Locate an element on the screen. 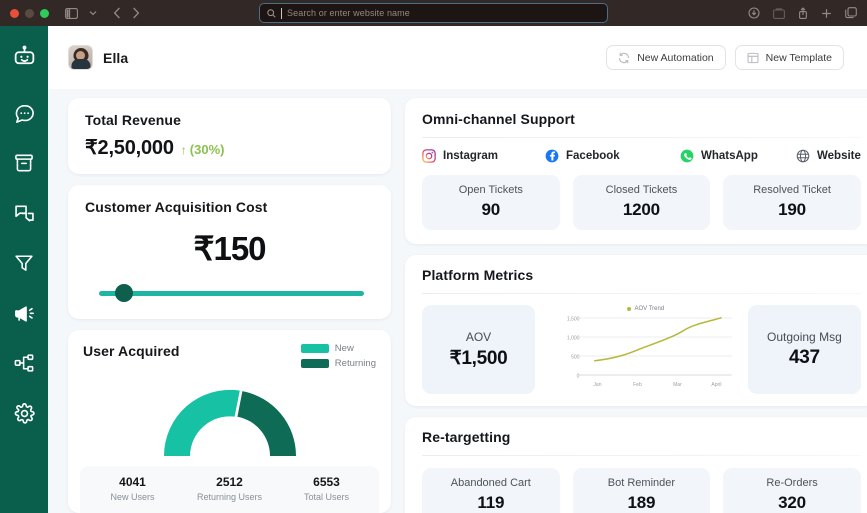 The width and height of the screenshot is (867, 513). cac-slider-handle is located at coordinates (123, 293).